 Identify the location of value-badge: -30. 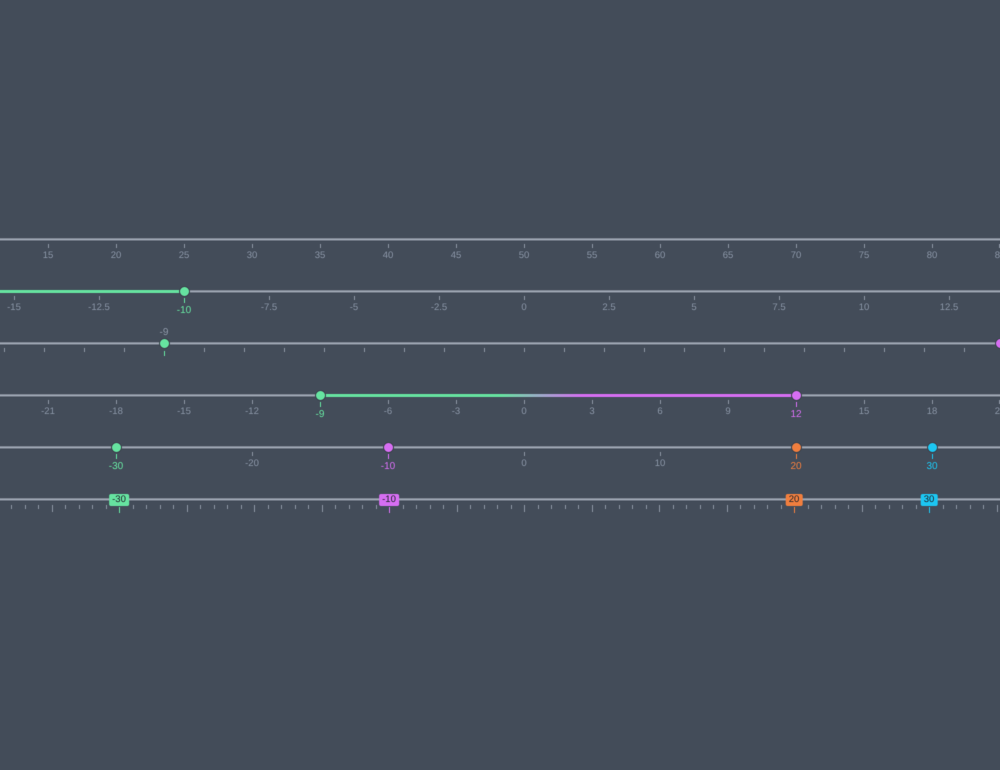
(119, 500).